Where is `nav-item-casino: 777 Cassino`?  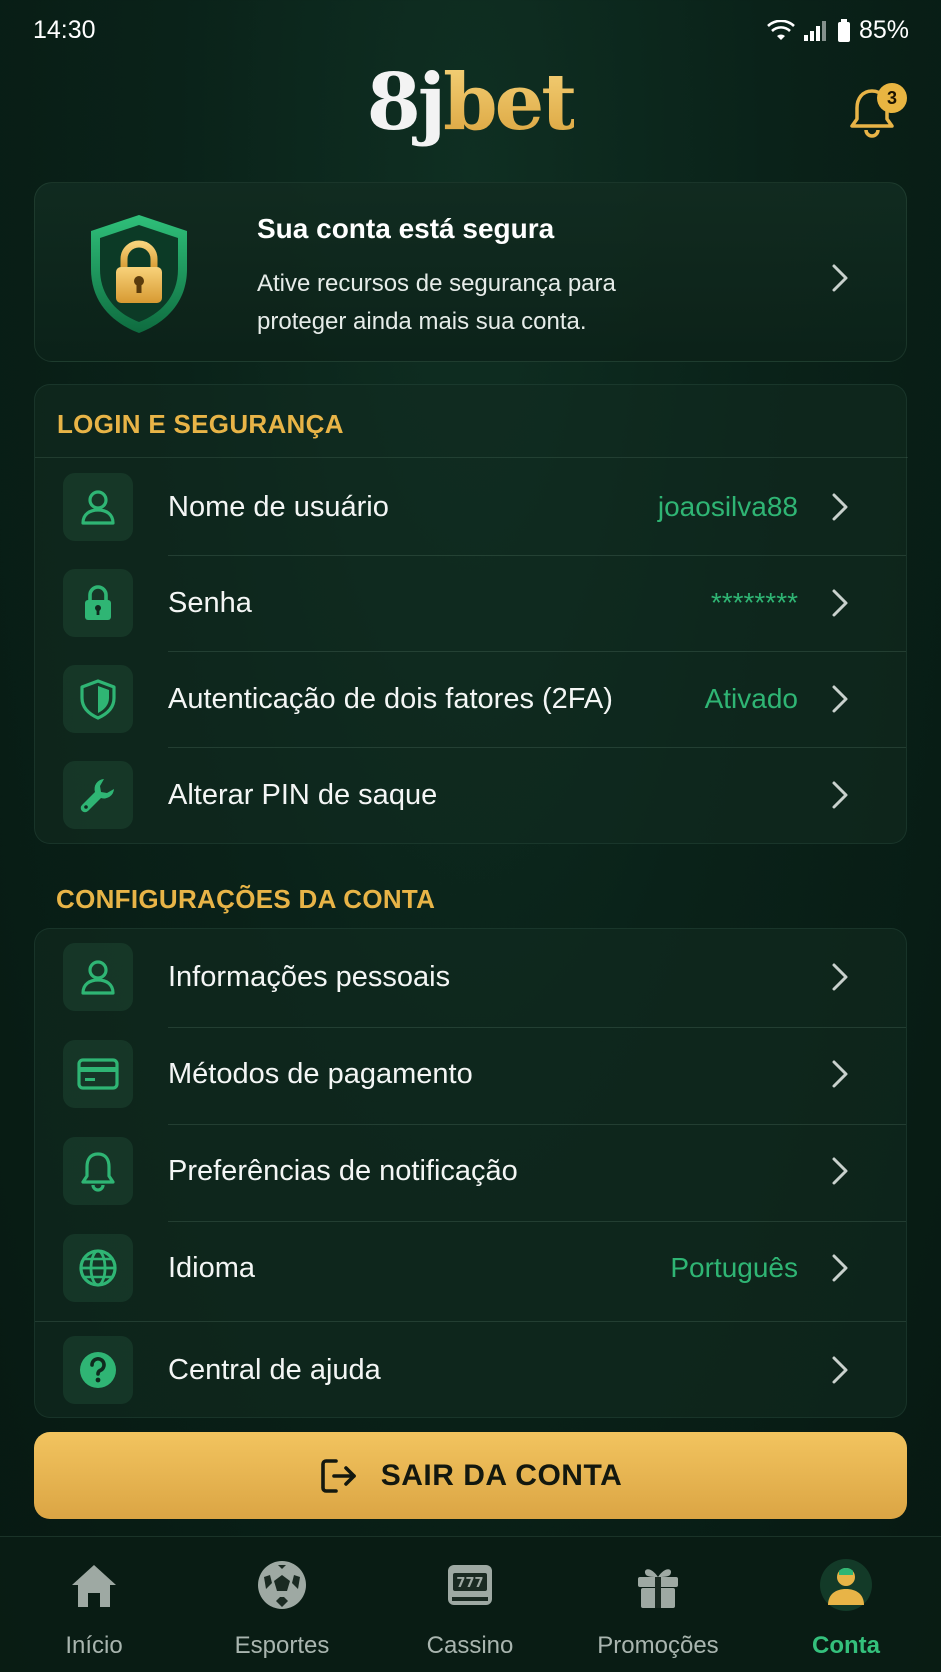 nav-item-casino: 777 Cassino is located at coordinates (470, 1604).